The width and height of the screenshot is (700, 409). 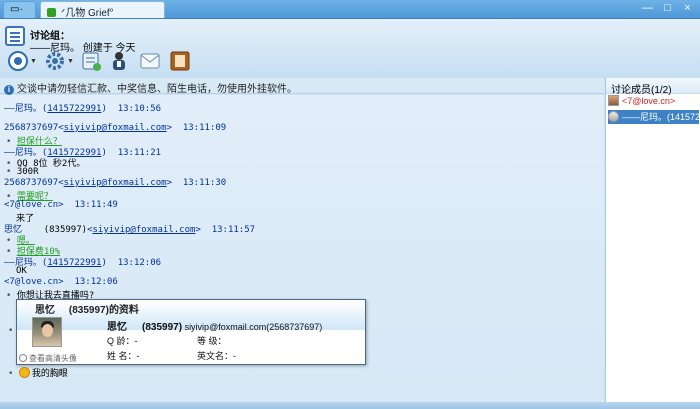 I want to click on message-header: 2568737697<siyivip@foxmail.com> 13:11:30, so click(x=115, y=183).